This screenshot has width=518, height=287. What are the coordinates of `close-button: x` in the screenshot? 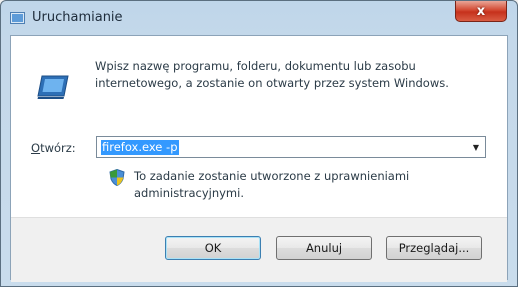 It's located at (481, 11).